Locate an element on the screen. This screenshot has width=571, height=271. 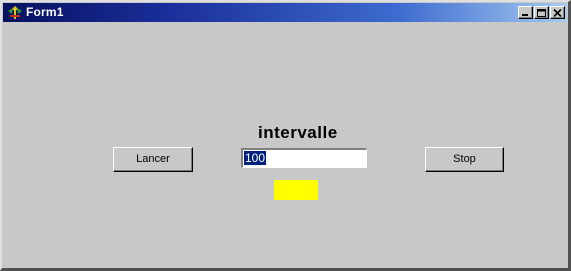
title-bar: Form1 is located at coordinates (285, 12).